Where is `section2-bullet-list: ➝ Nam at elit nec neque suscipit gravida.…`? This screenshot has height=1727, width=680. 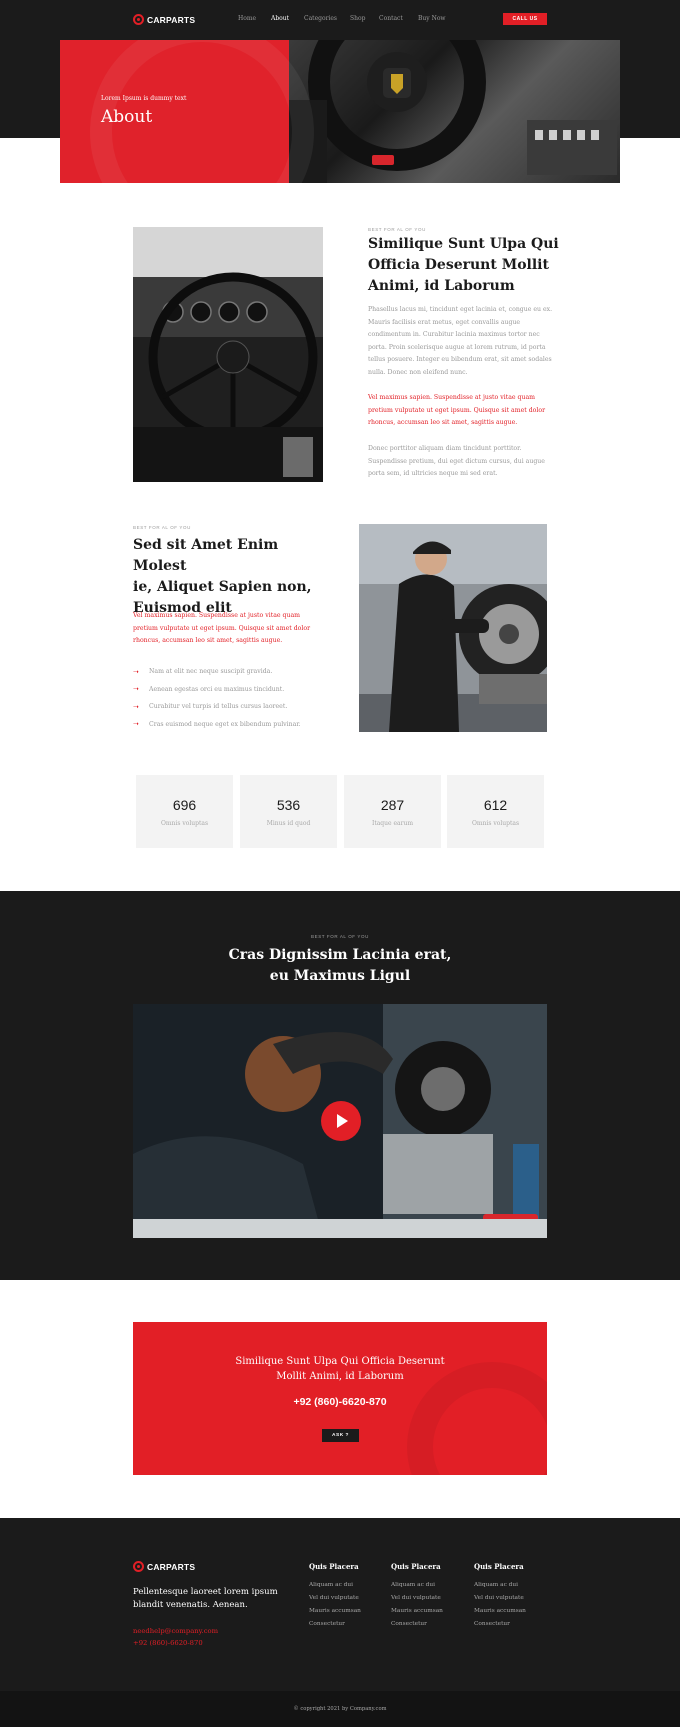
section2-bullet-list: ➝ Nam at elit nec neque suscipit gravida.… is located at coordinates (243, 698).